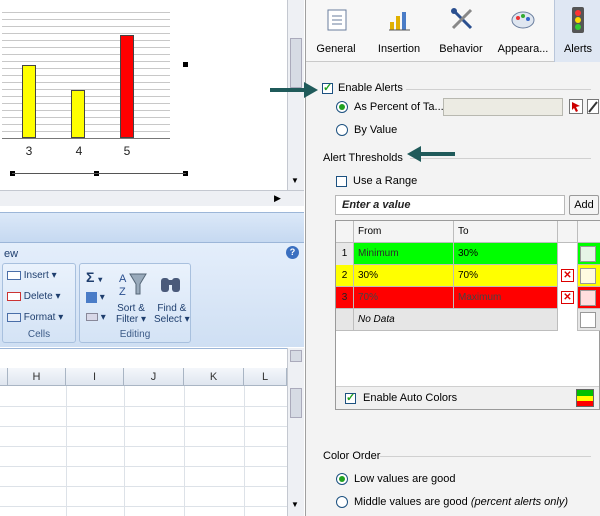 The width and height of the screenshot is (600, 516). What do you see at coordinates (506, 232) in the screenshot?
I see `column-header-to: To` at bounding box center [506, 232].